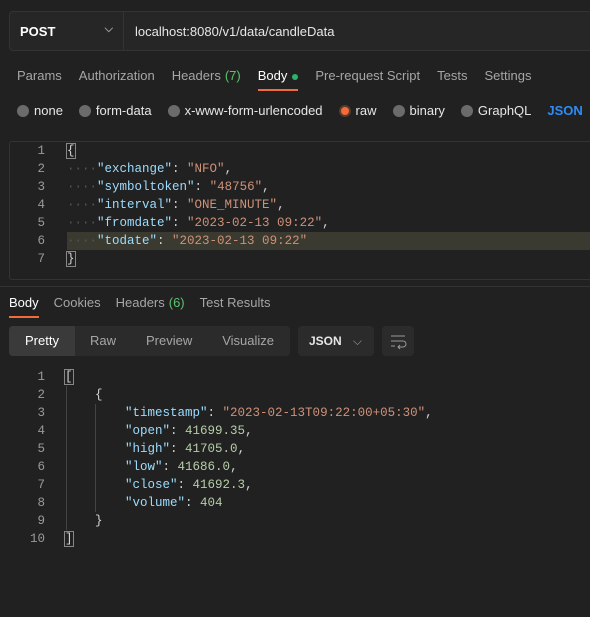 The width and height of the screenshot is (590, 617). What do you see at coordinates (41, 205) in the screenshot?
I see `line-number: 4` at bounding box center [41, 205].